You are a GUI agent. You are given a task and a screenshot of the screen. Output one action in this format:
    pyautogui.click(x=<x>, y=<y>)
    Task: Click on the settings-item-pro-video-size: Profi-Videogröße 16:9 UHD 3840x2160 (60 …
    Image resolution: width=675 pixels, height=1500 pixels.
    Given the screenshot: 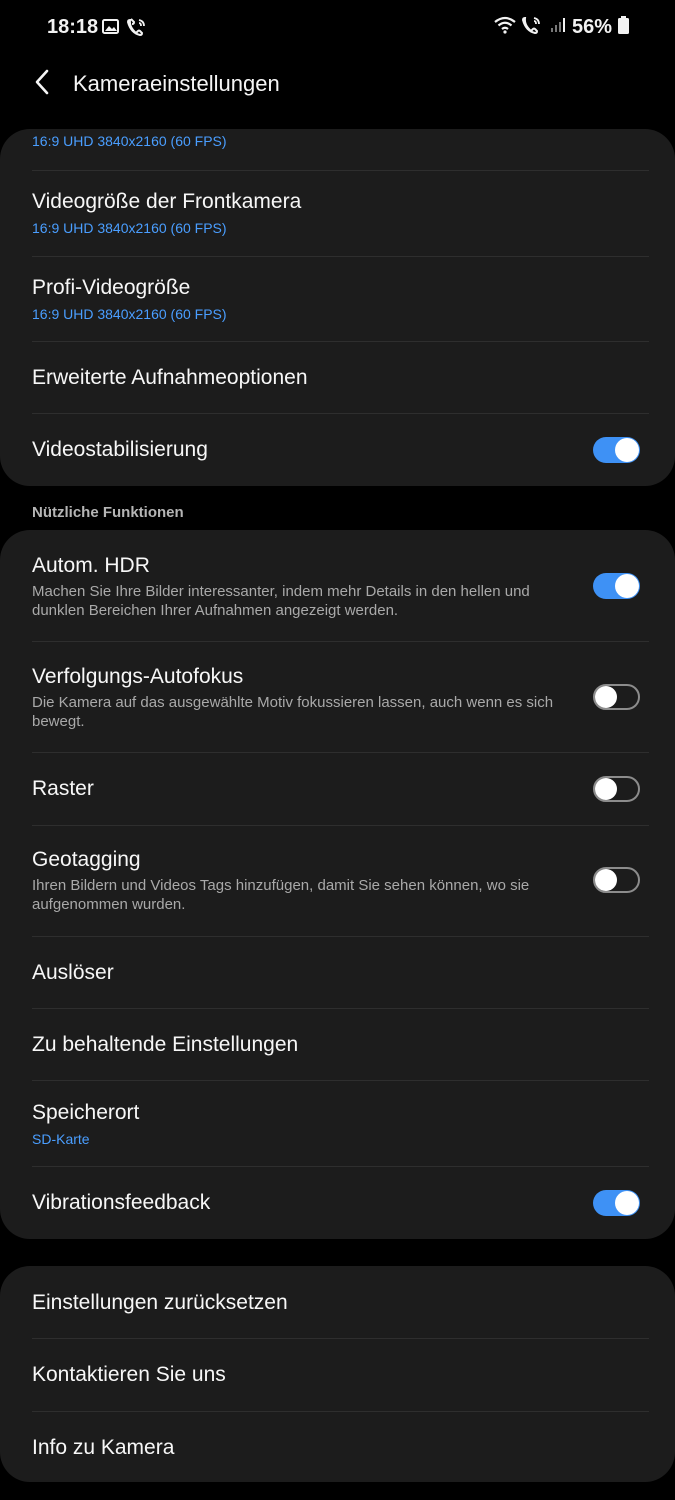 What is the action you would take?
    pyautogui.click(x=337, y=299)
    